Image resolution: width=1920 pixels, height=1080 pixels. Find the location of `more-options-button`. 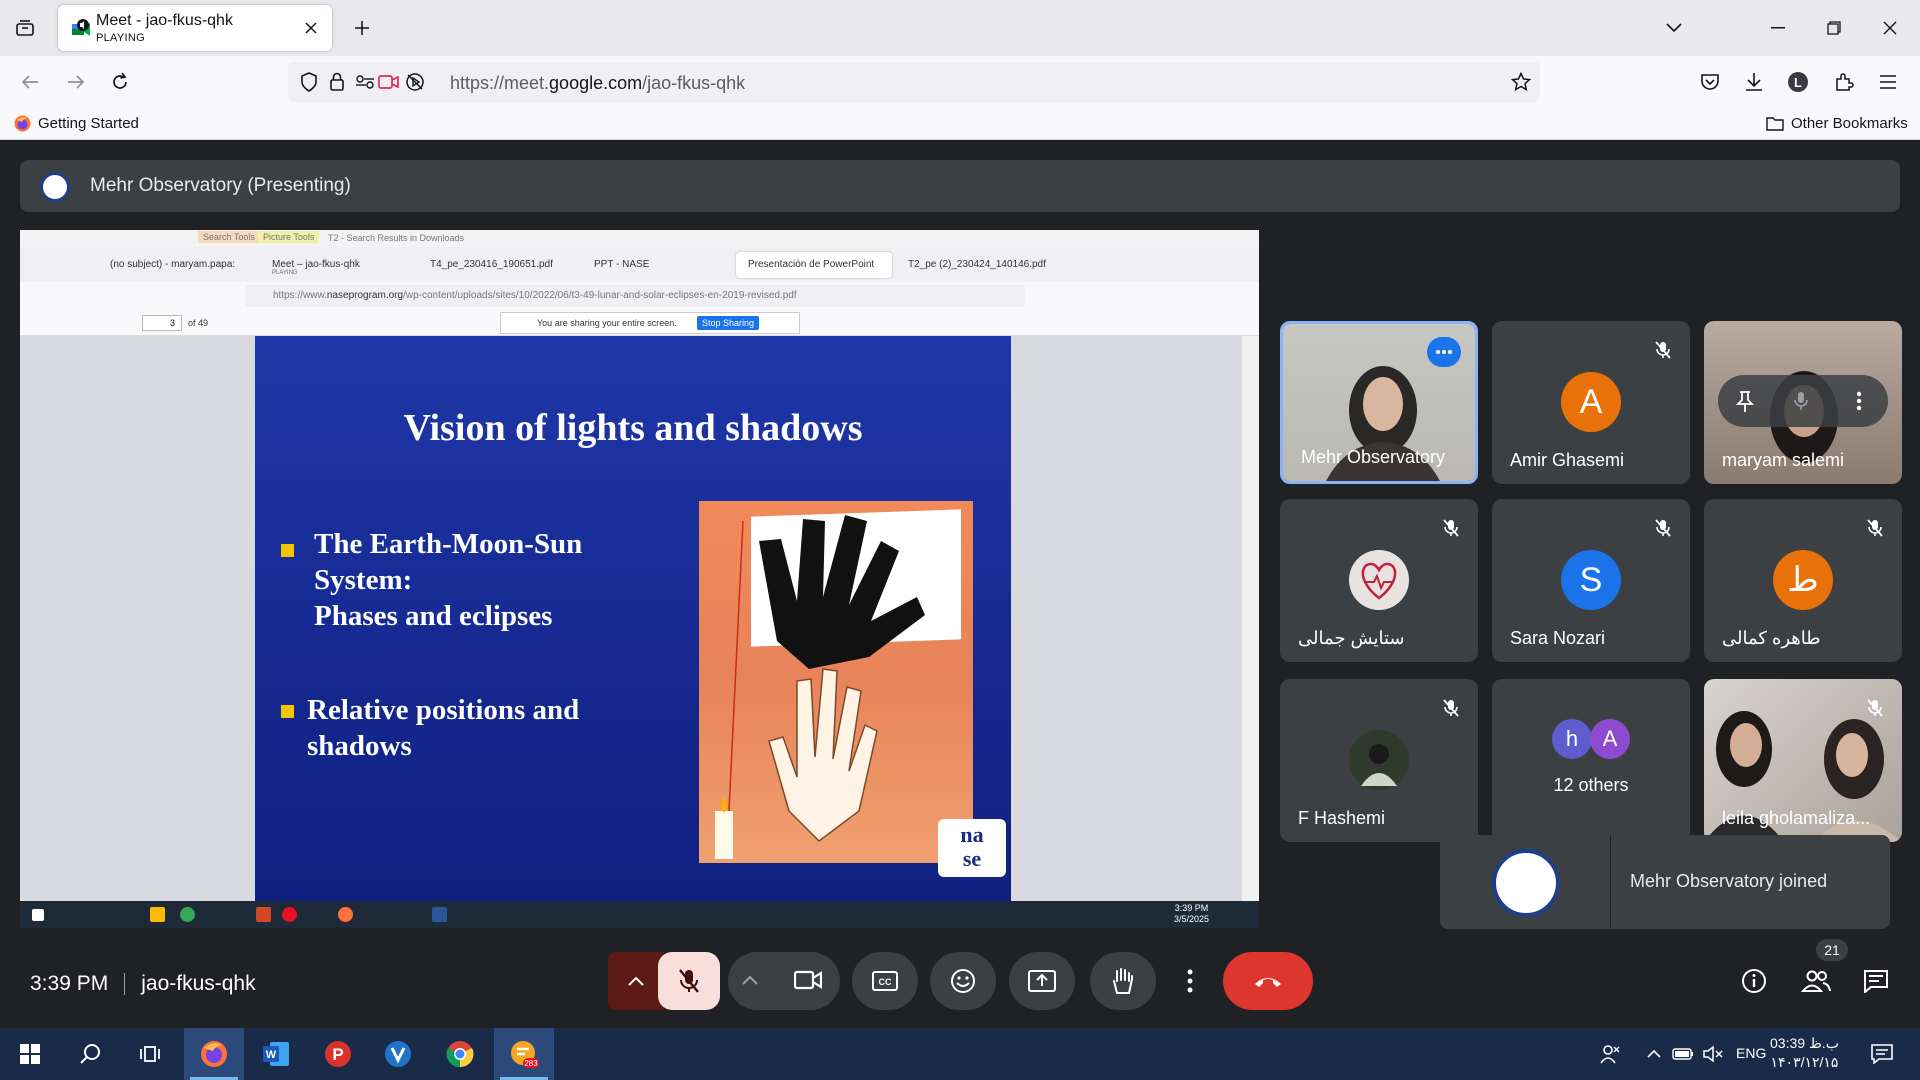

more-options-button is located at coordinates (1190, 981).